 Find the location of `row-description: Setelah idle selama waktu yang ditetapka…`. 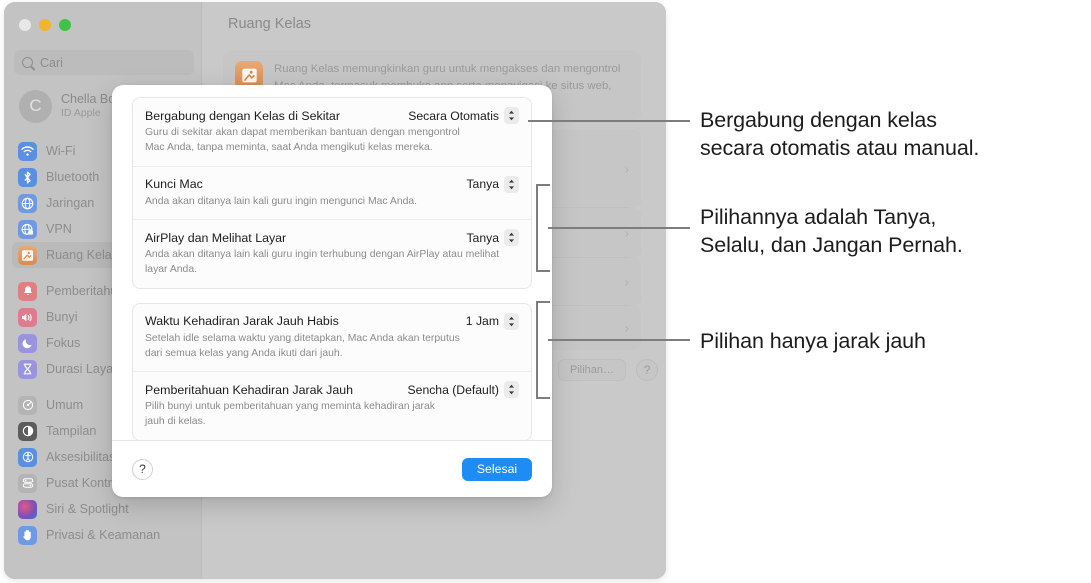

row-description: Setelah idle selama waktu yang ditetapka… is located at coordinates (302, 345).